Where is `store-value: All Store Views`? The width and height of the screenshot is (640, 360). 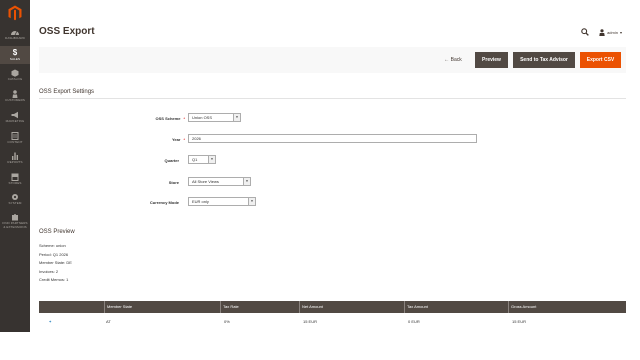
store-value: All Store Views is located at coordinates (205, 181).